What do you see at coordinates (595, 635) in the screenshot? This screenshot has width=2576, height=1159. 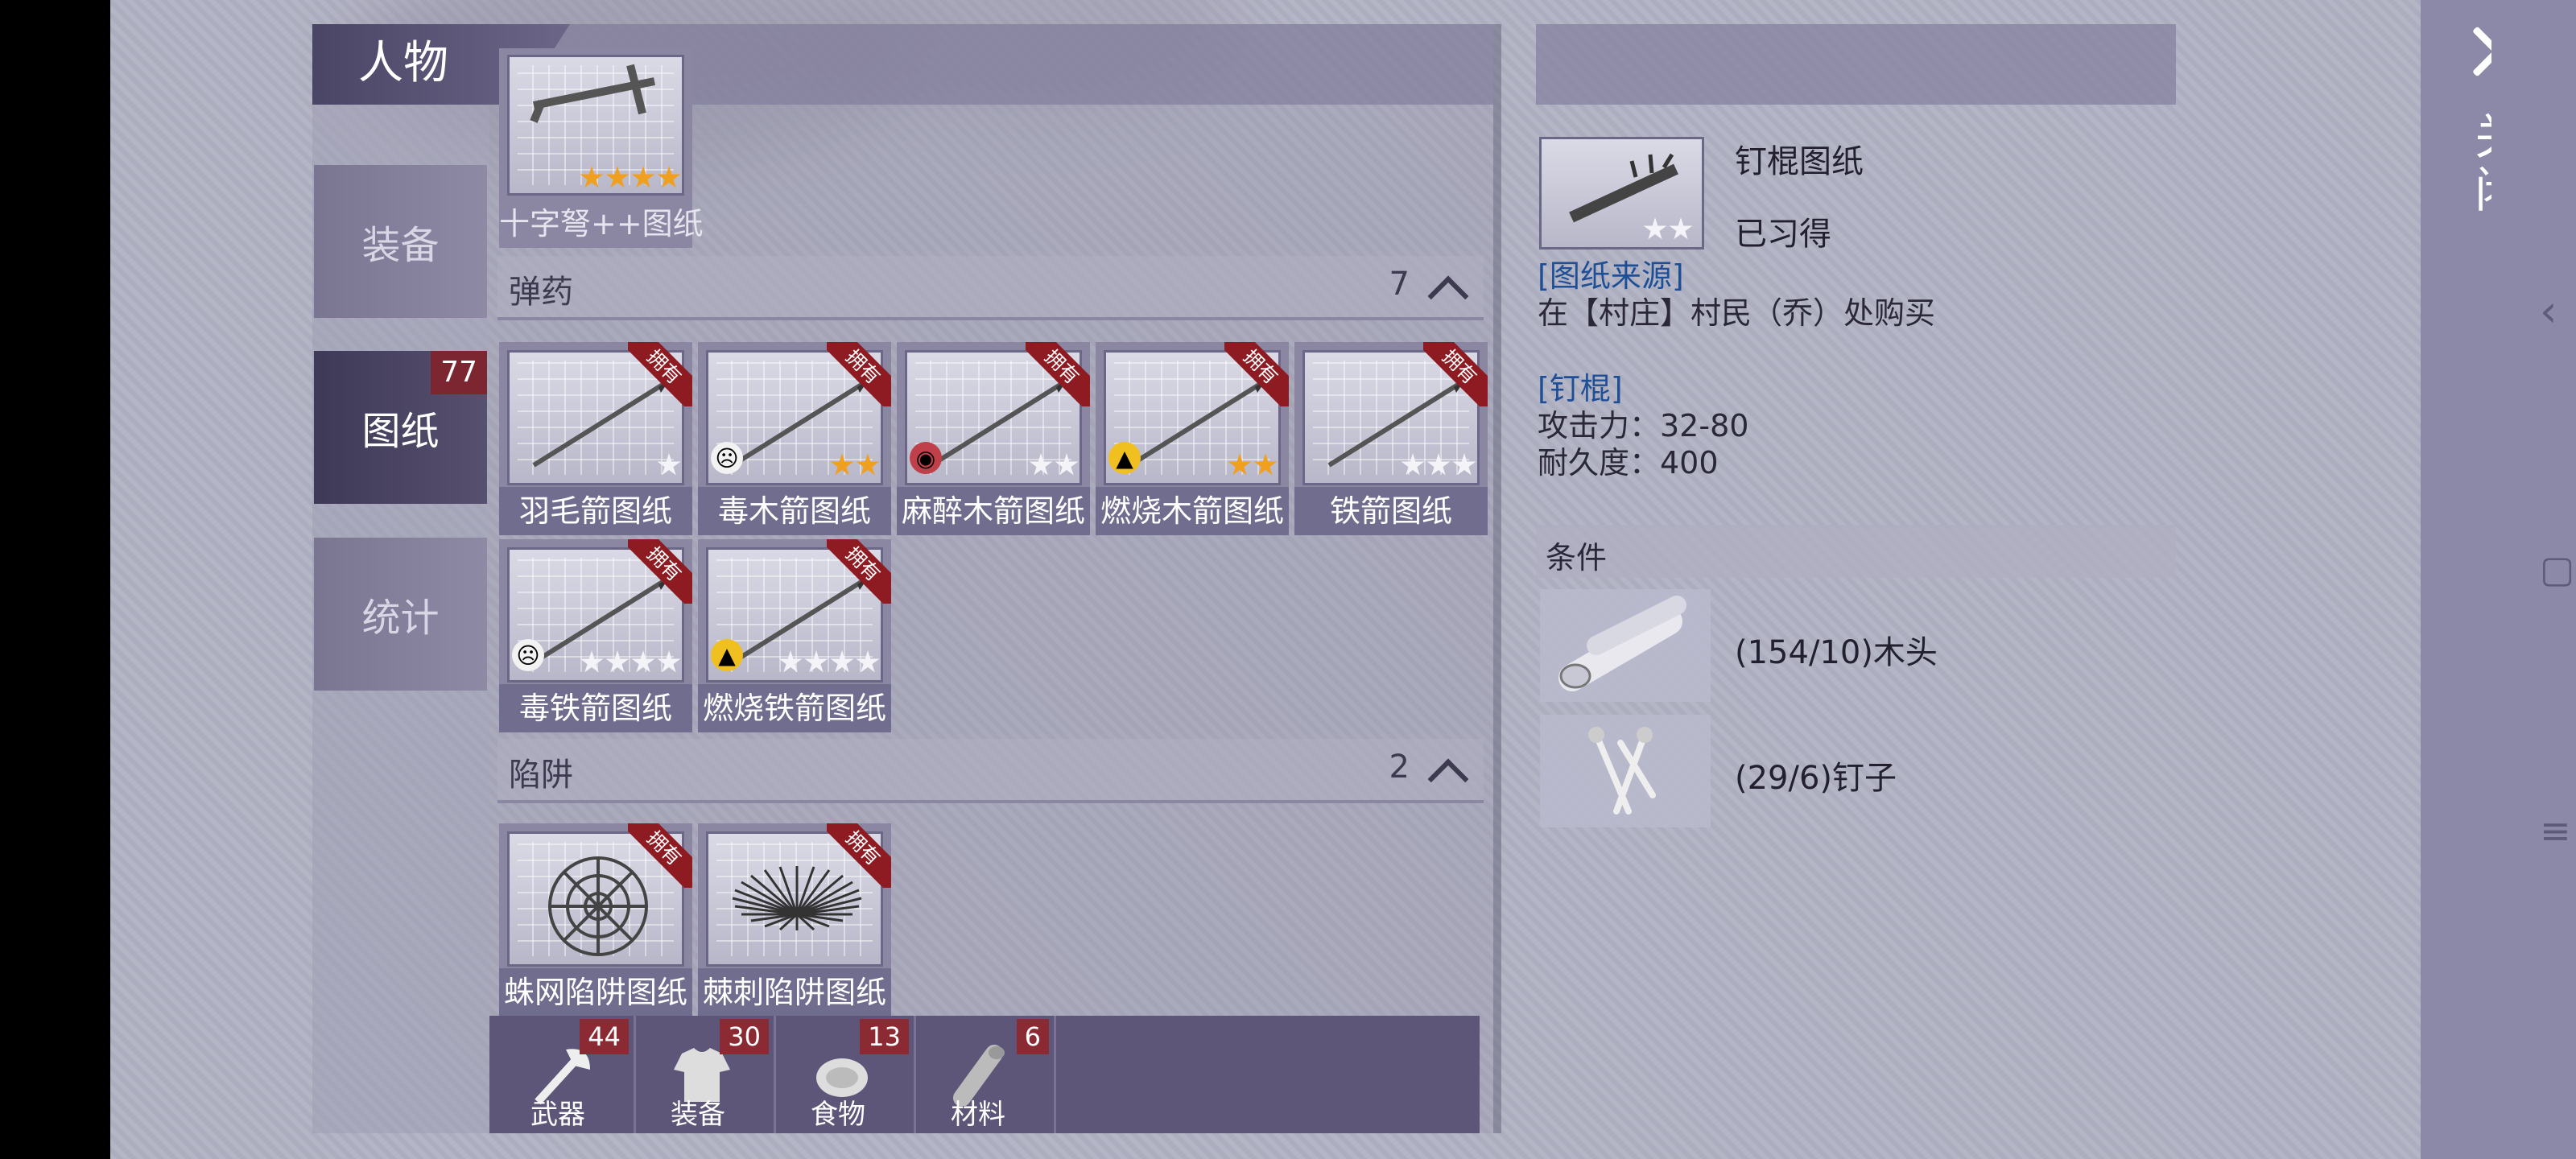 I see `blueprint-card: 拥有毒铁箭图纸 ☹` at bounding box center [595, 635].